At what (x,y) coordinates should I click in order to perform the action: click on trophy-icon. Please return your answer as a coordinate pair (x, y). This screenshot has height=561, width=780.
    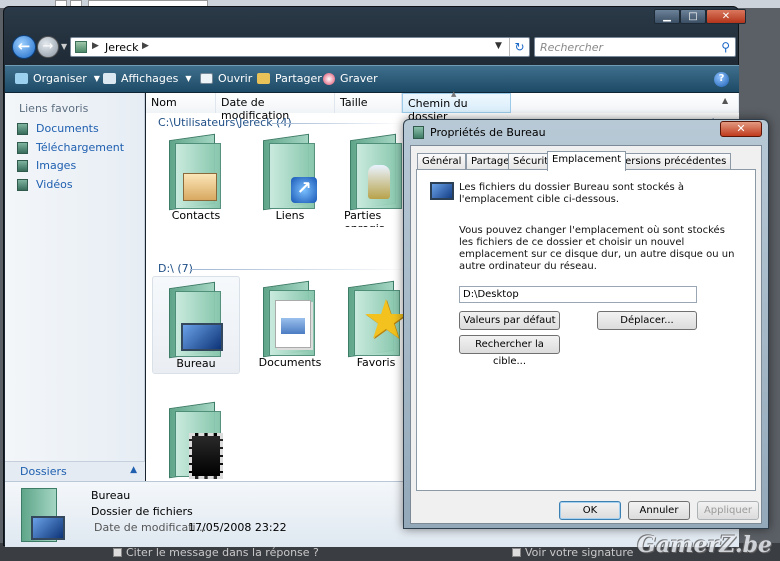
    Looking at the image, I should click on (379, 182).